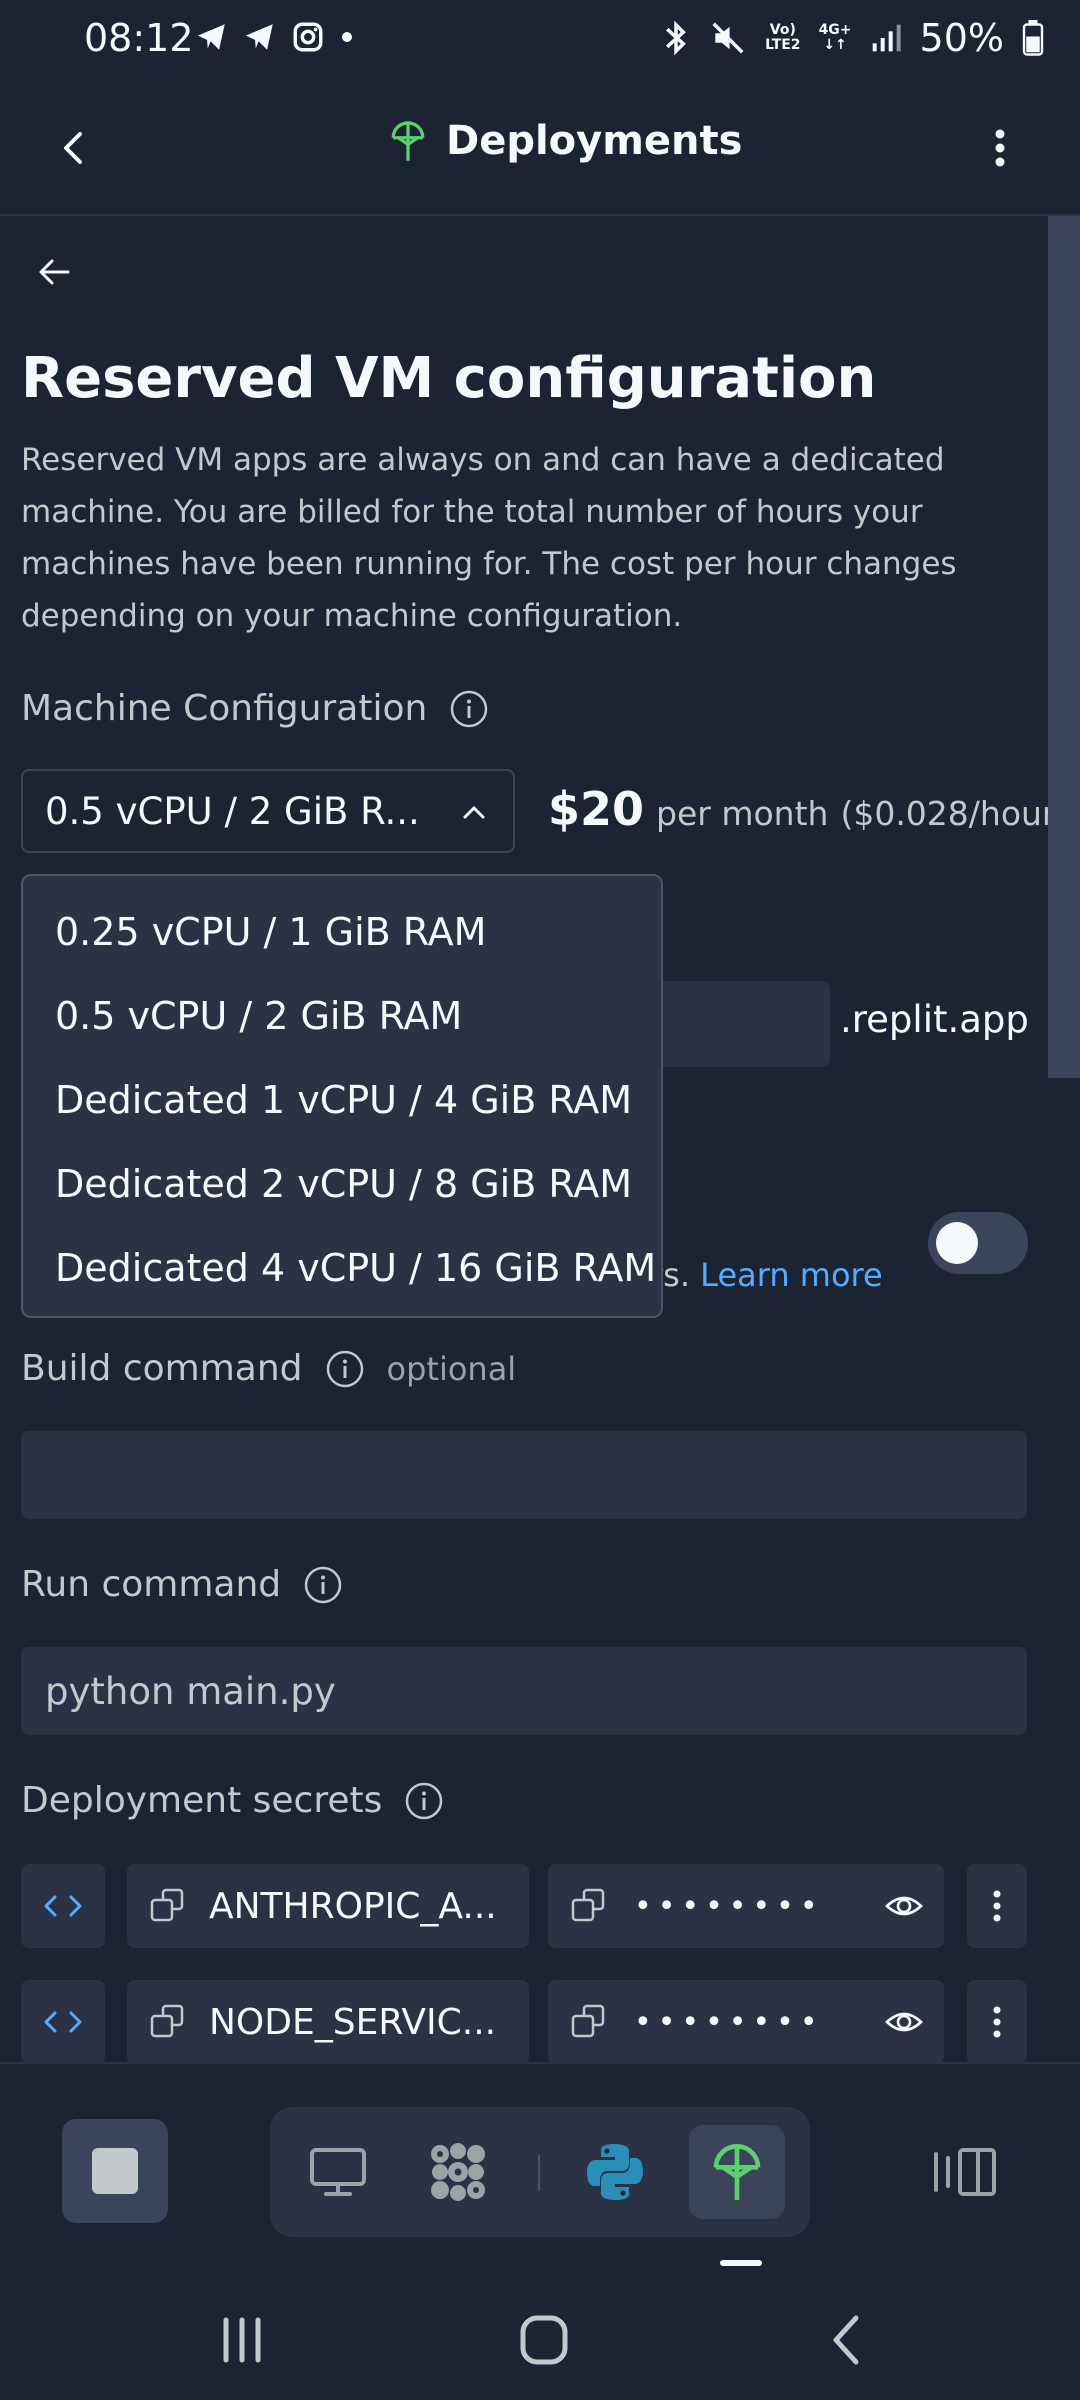 This screenshot has width=1080, height=2400. I want to click on secret-row: NODE_SERVIC... ••••••••, so click(524, 2021).